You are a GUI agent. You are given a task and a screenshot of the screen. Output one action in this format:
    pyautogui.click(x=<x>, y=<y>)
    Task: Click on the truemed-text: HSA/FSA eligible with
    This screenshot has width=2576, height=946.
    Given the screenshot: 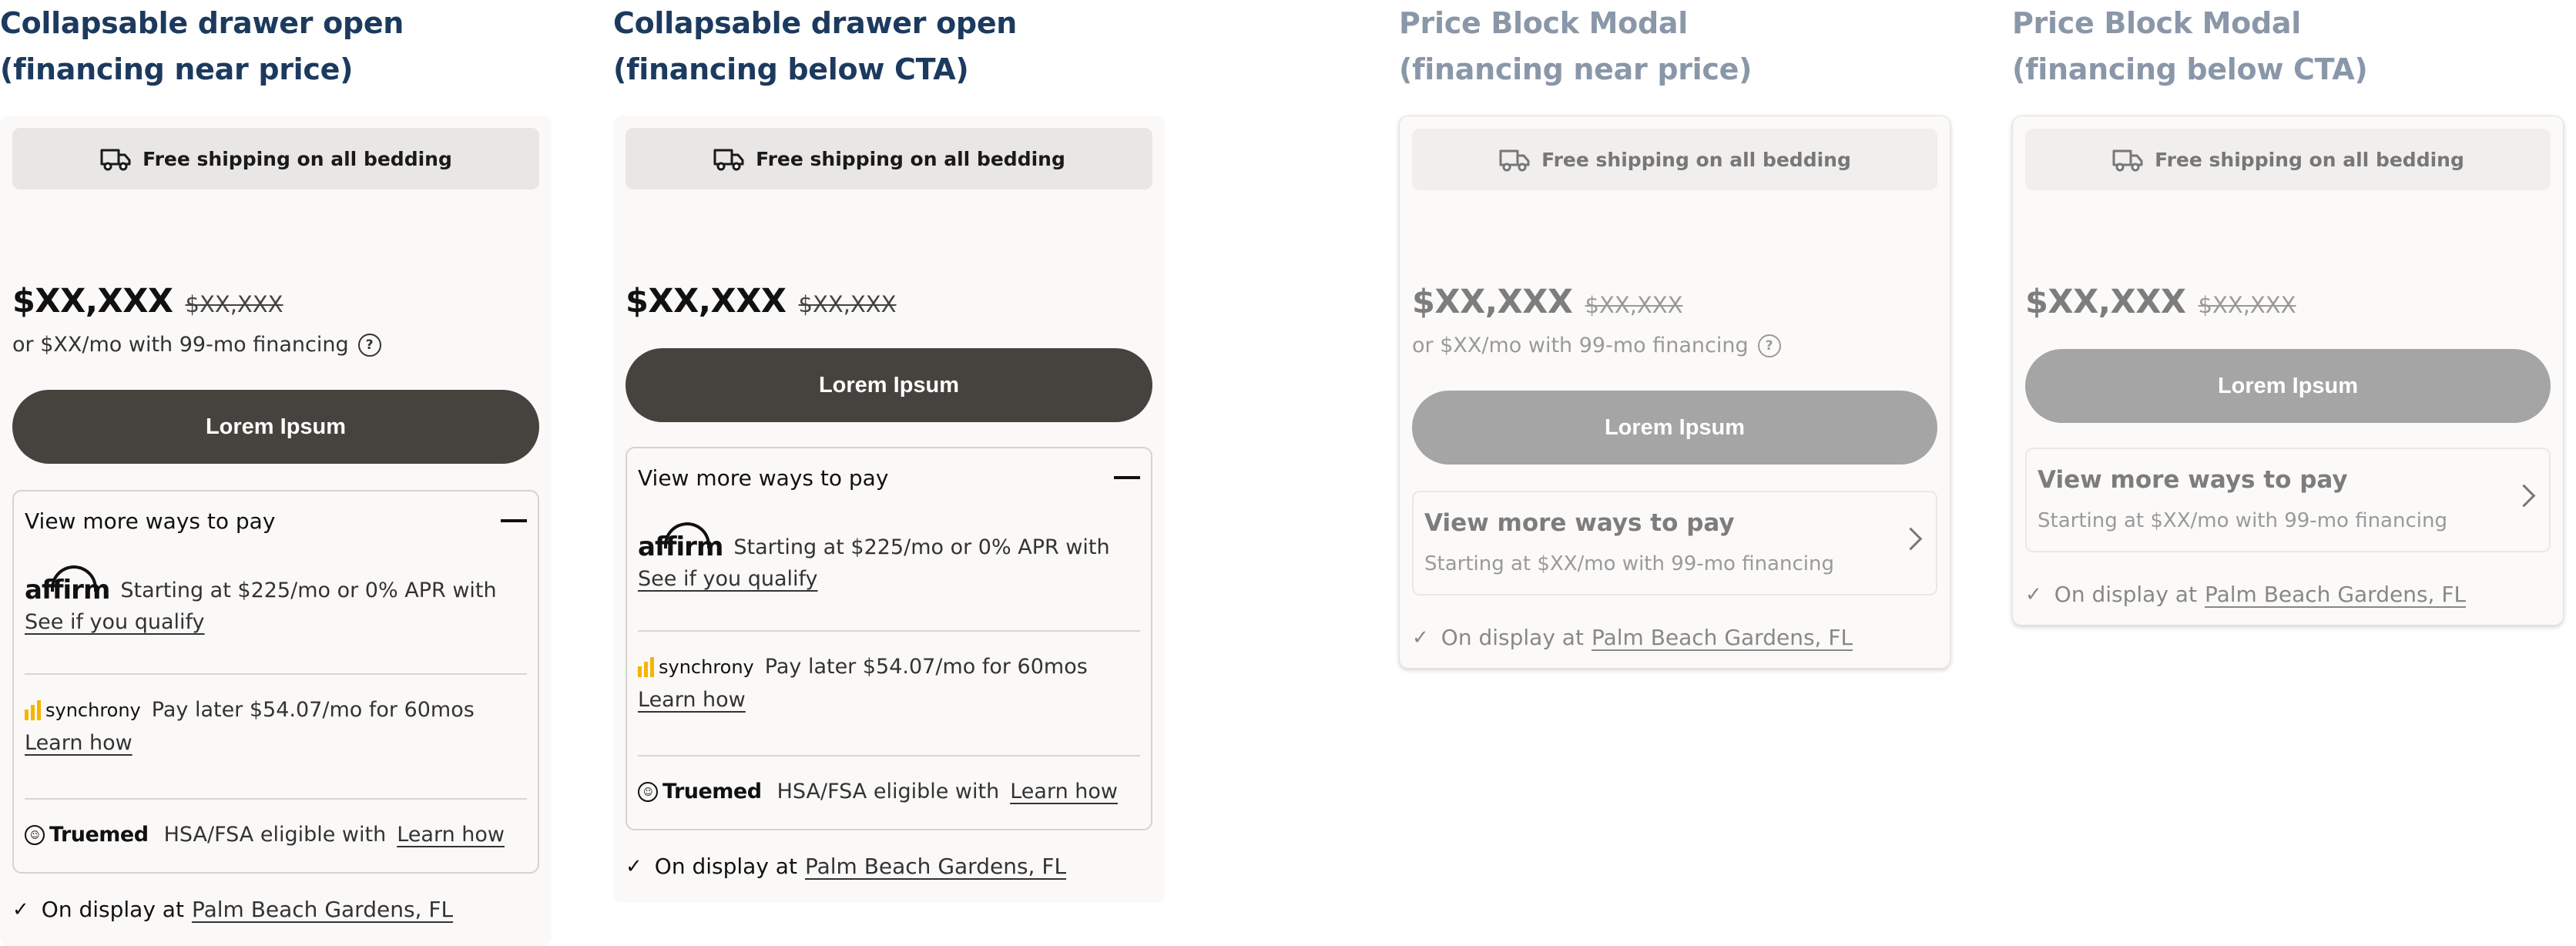 What is the action you would take?
    pyautogui.click(x=888, y=791)
    